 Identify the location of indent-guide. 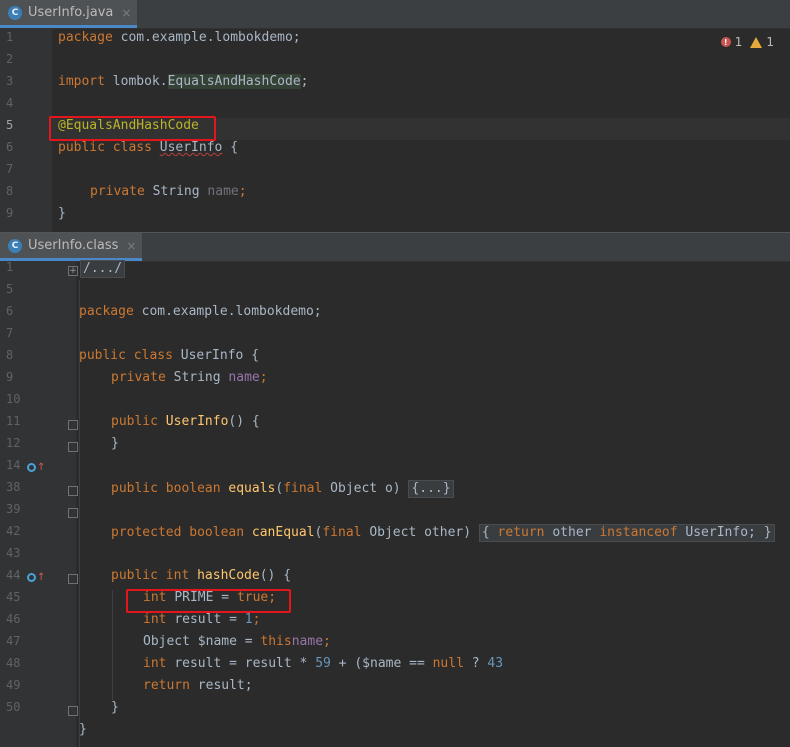
(112, 645).